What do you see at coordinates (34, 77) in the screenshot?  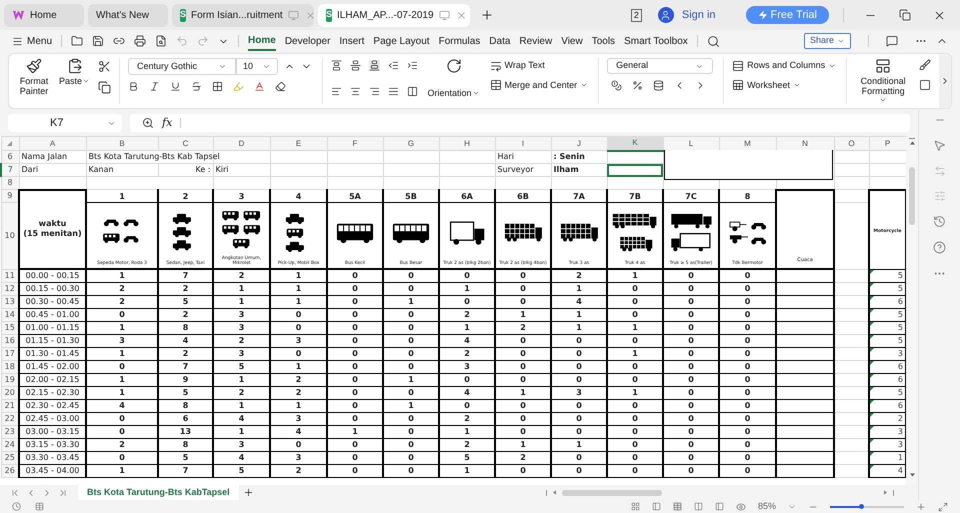 I see `format-painter-button: Format Painter` at bounding box center [34, 77].